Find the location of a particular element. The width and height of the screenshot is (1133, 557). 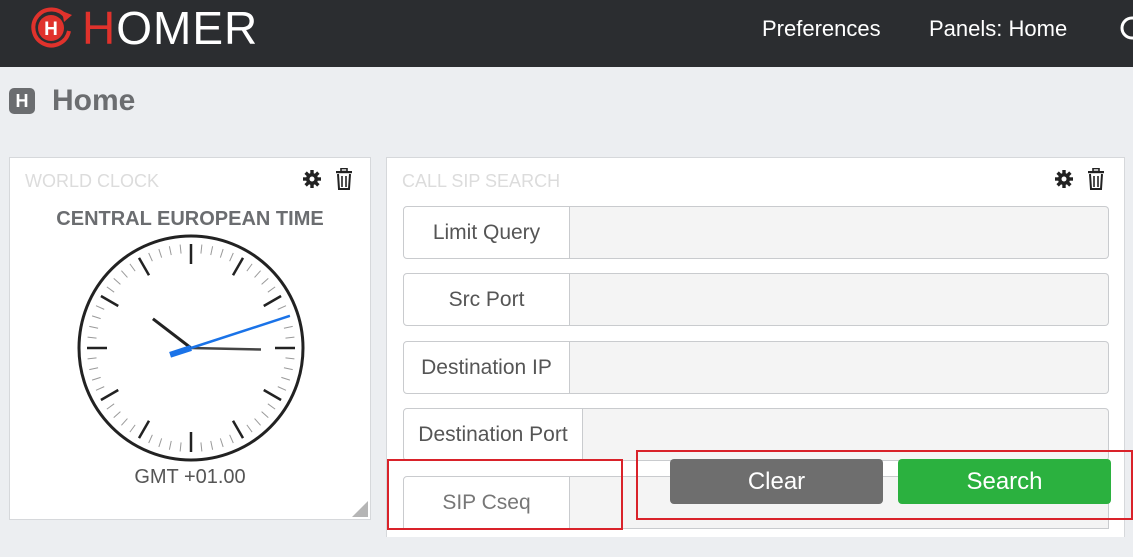

sip-cseq-label: SIP Cseq is located at coordinates (486, 502).